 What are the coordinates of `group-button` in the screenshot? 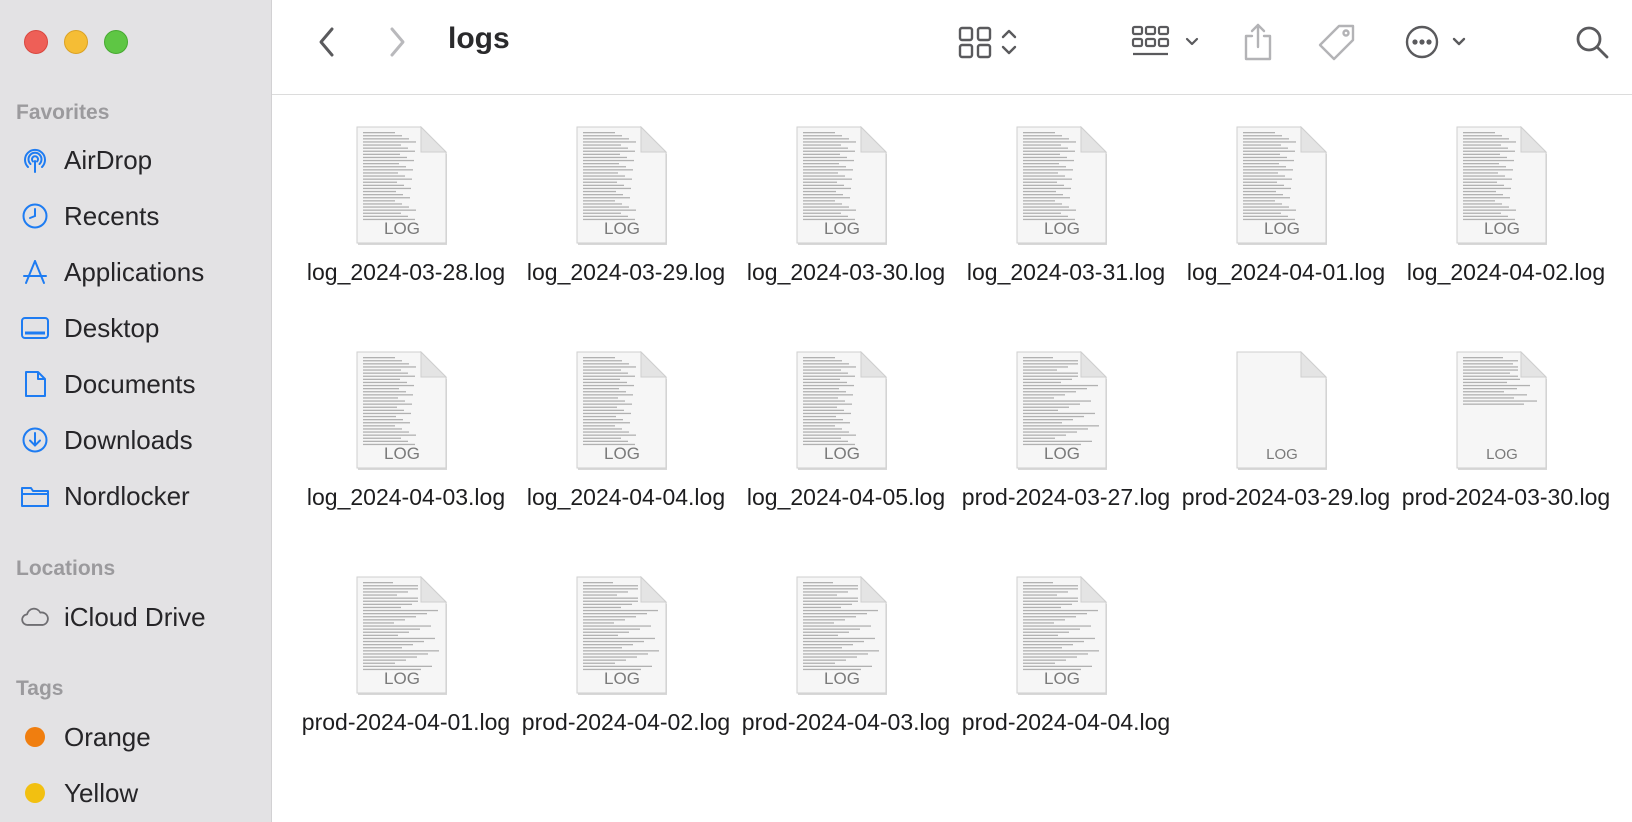 It's located at (1171, 42).